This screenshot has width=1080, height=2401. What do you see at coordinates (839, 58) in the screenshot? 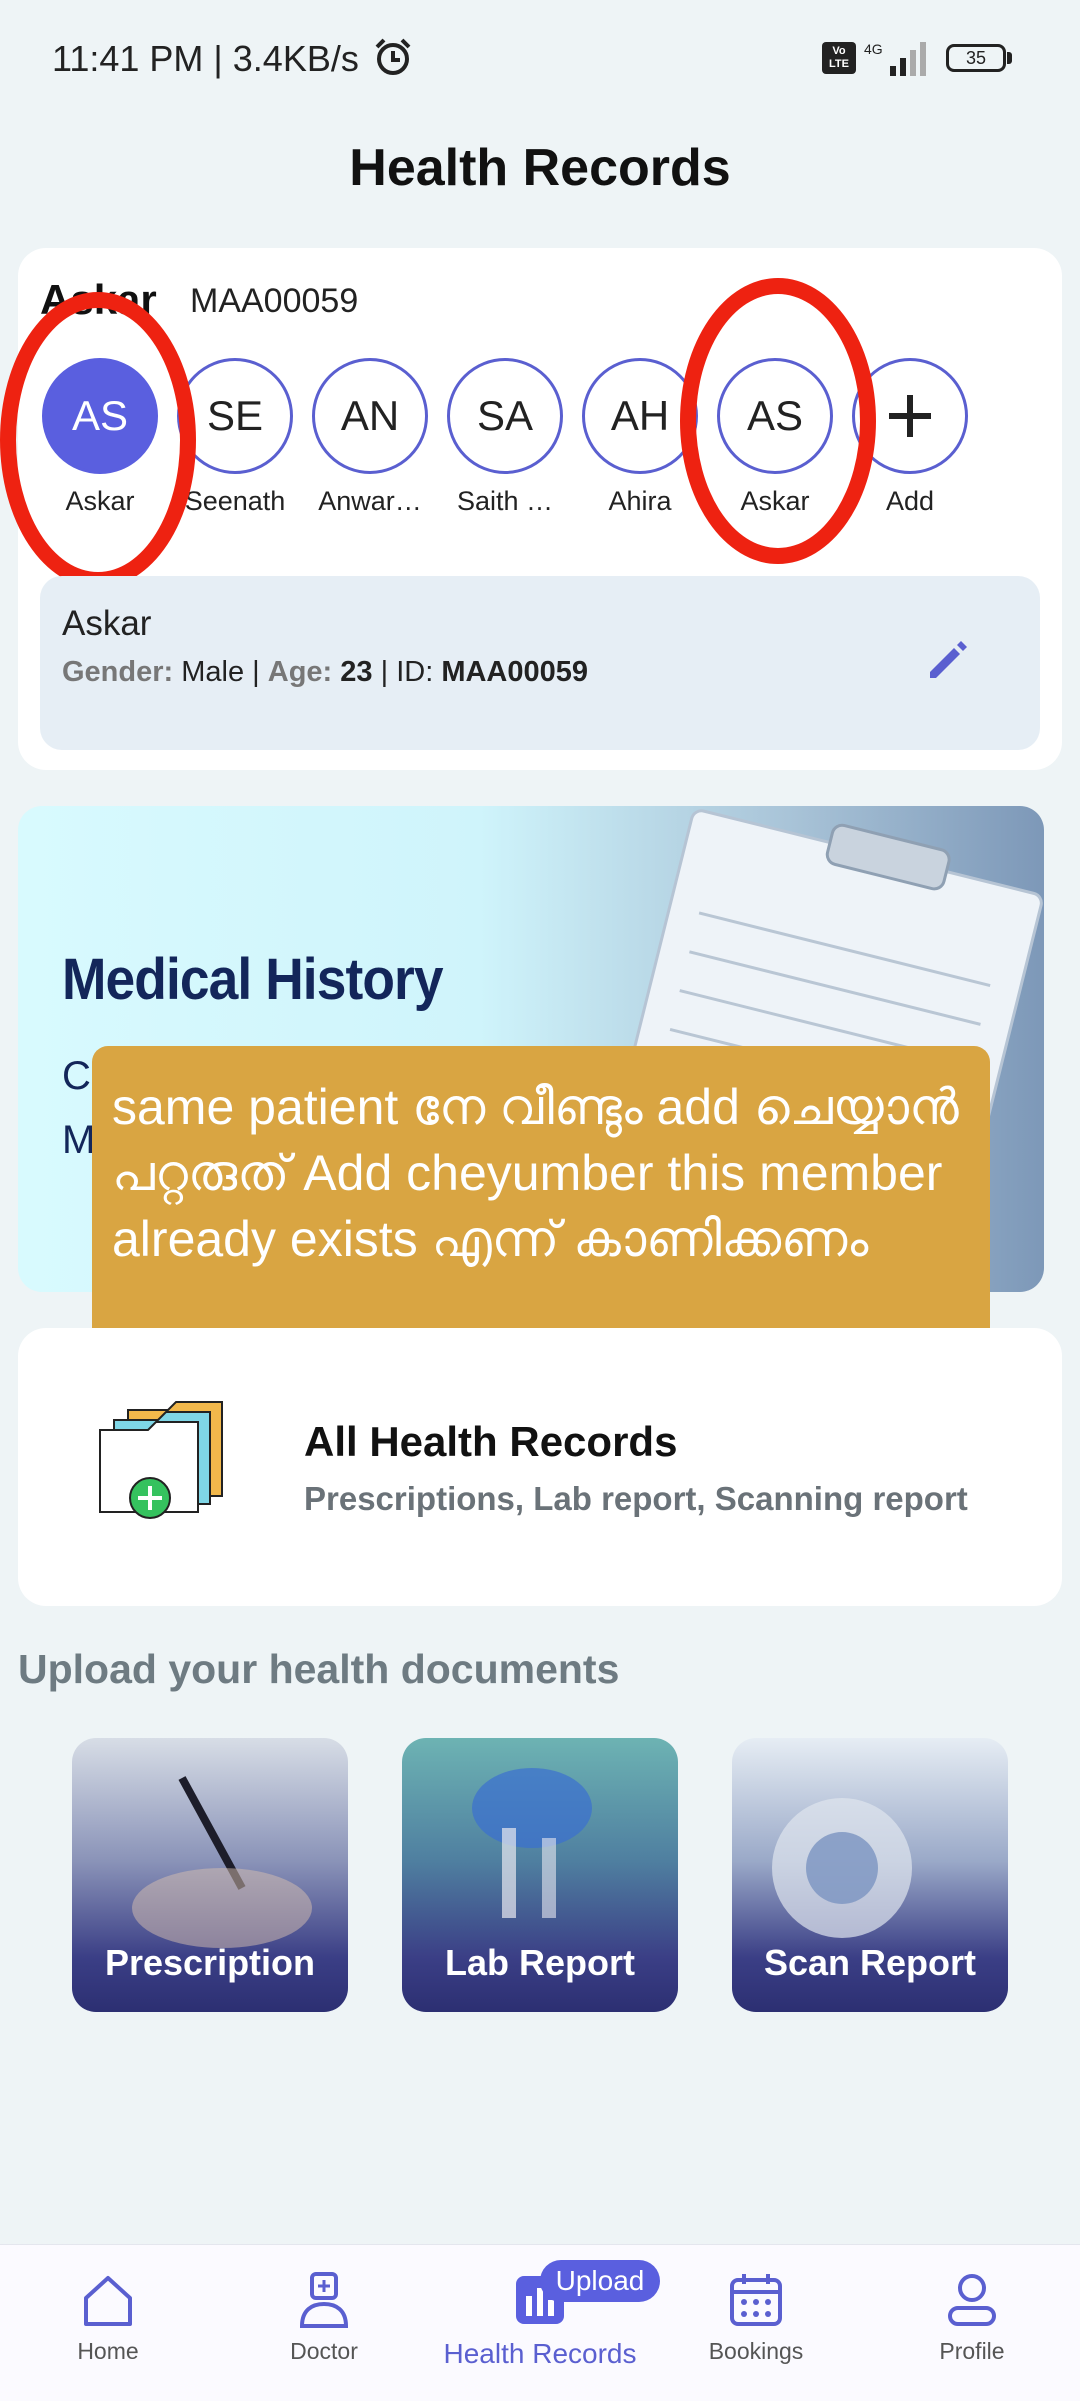
I see `volte-icon: Vo LTE` at bounding box center [839, 58].